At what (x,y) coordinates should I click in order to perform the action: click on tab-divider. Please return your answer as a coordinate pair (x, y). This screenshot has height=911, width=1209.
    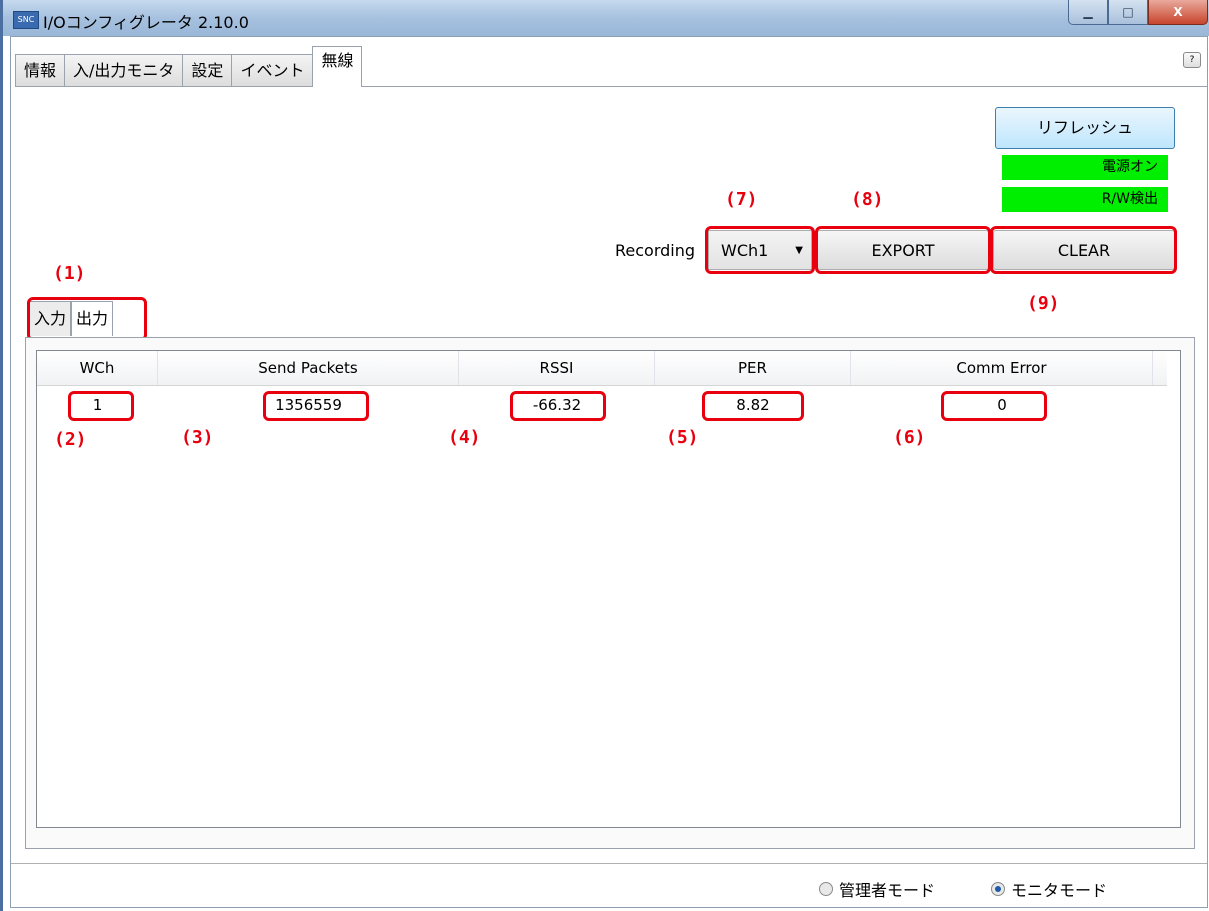
    Looking at the image, I should click on (611, 86).